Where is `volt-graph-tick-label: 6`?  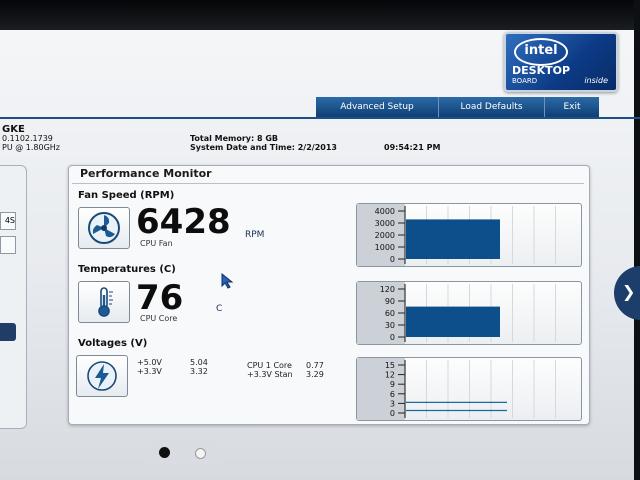
volt-graph-tick-label: 6 is located at coordinates (392, 394).